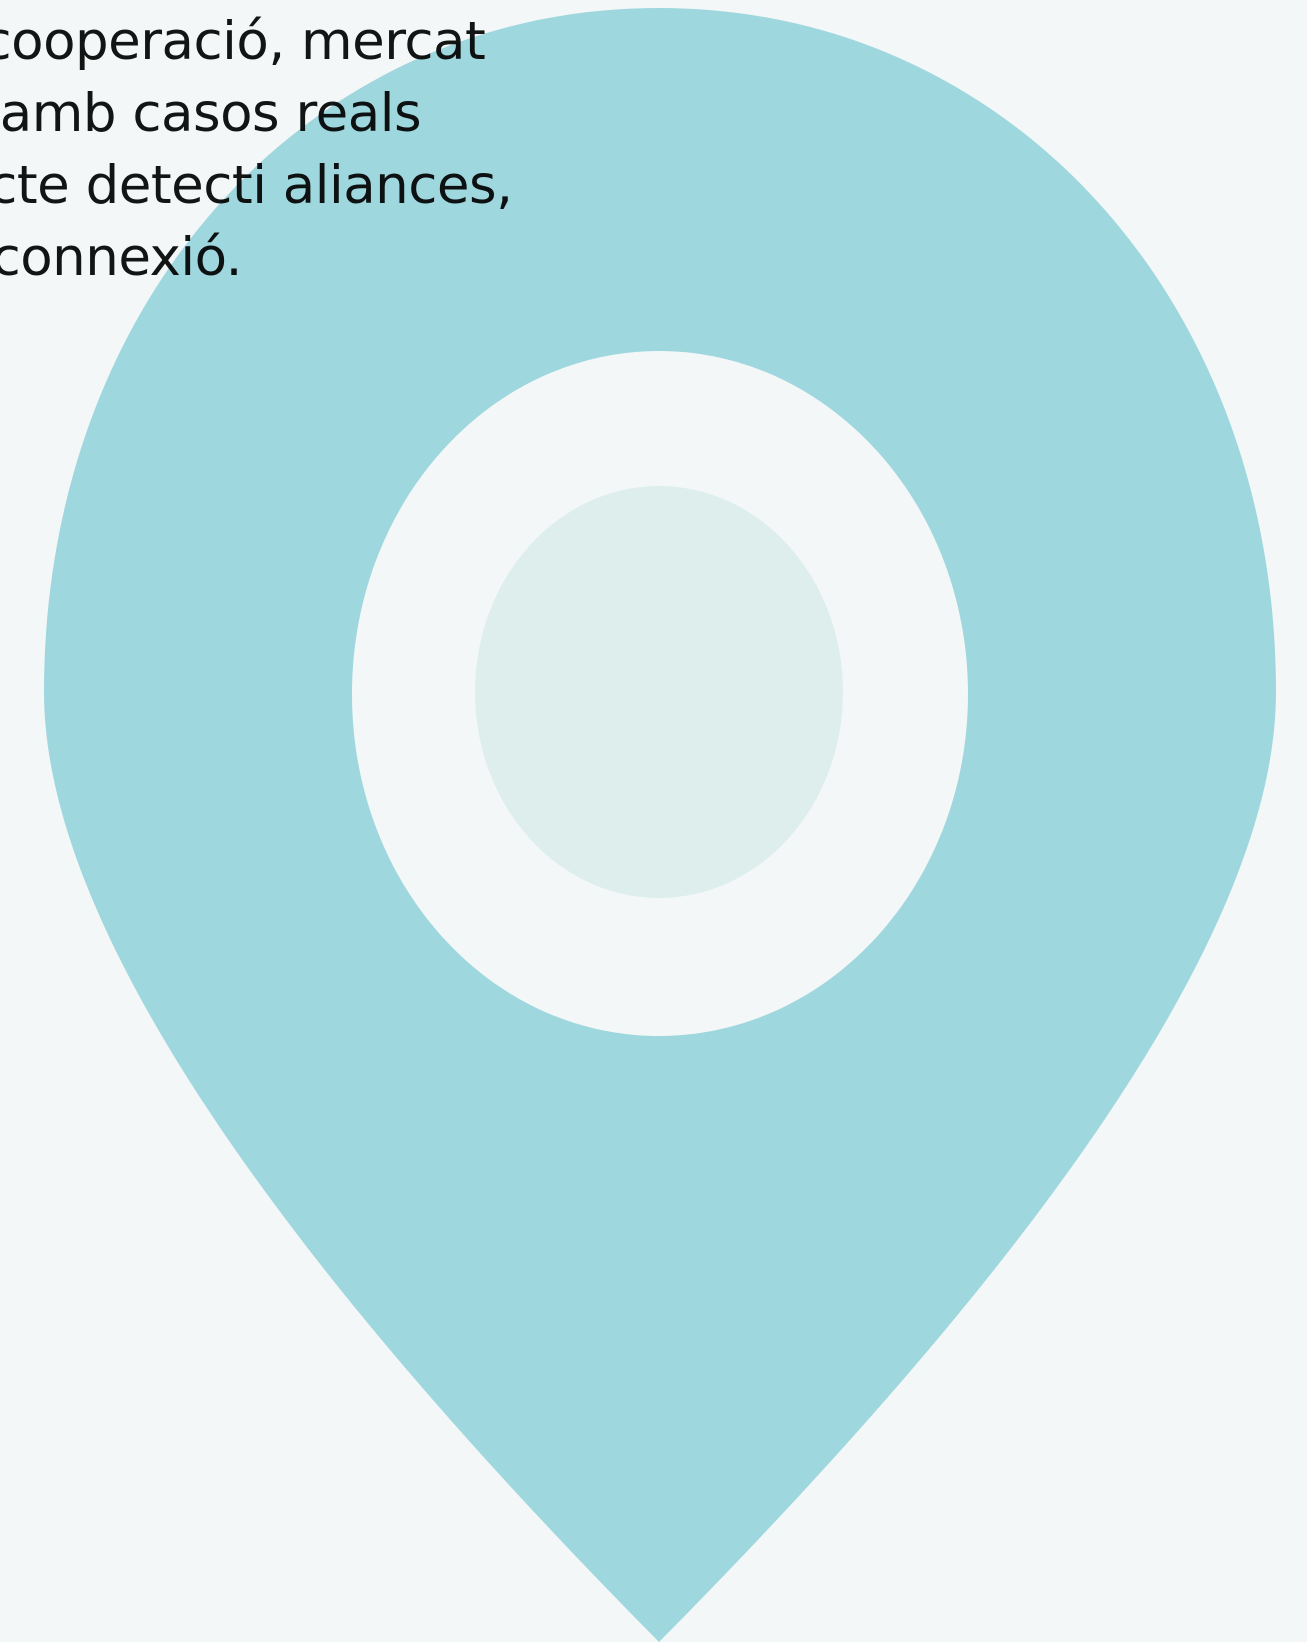  I want to click on paragraph-line: tercooperació, mercat, so click(243, 41).